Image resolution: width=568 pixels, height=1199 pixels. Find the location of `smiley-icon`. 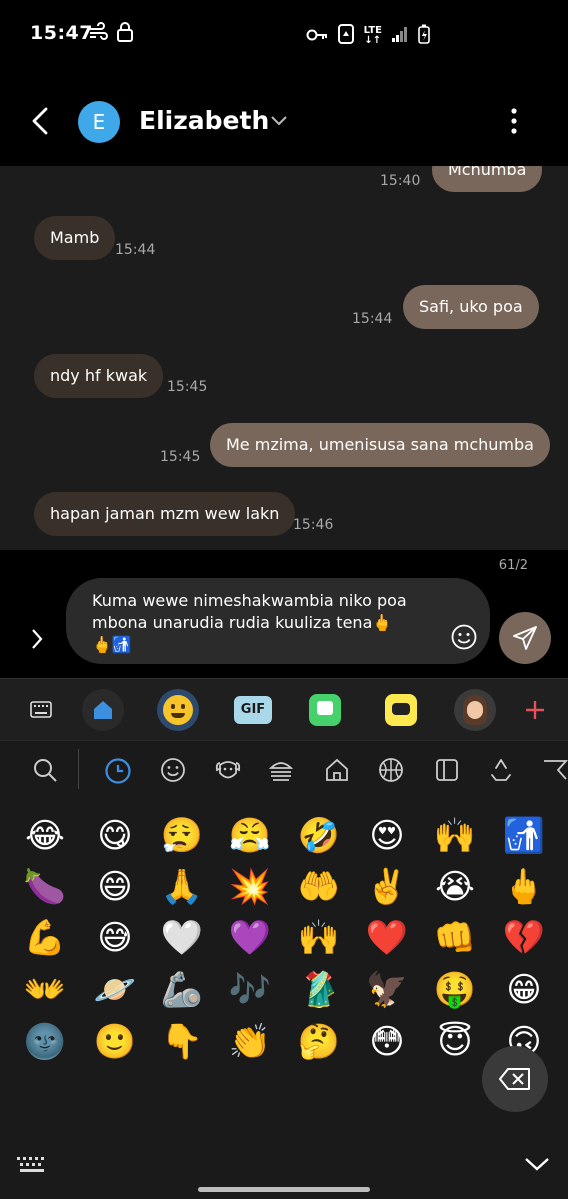

smiley-icon is located at coordinates (464, 637).